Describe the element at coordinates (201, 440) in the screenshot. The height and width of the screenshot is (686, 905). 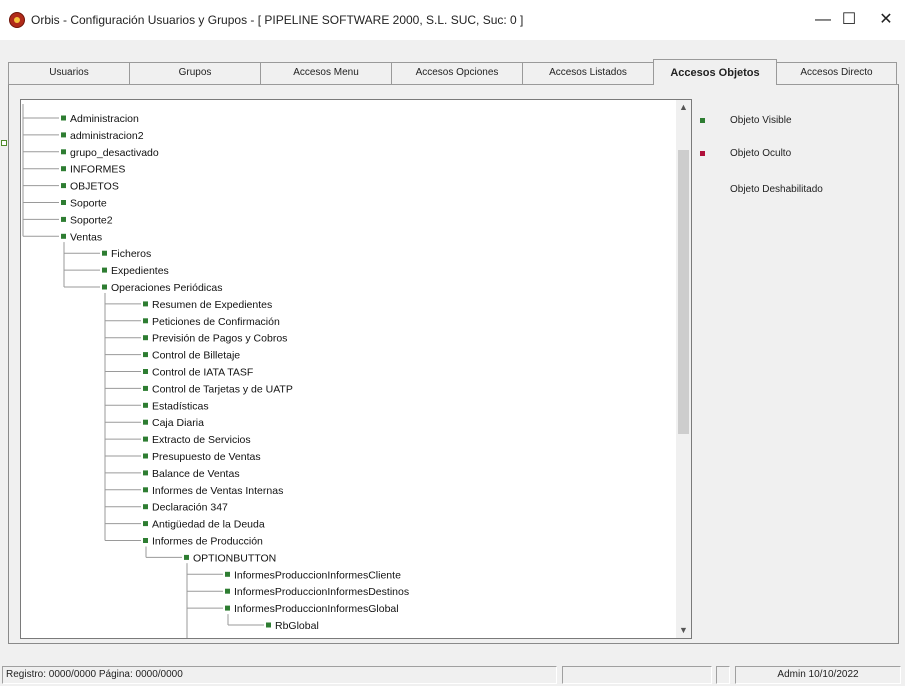
I see `tree-node-label: Extracto de Servicios` at that location.